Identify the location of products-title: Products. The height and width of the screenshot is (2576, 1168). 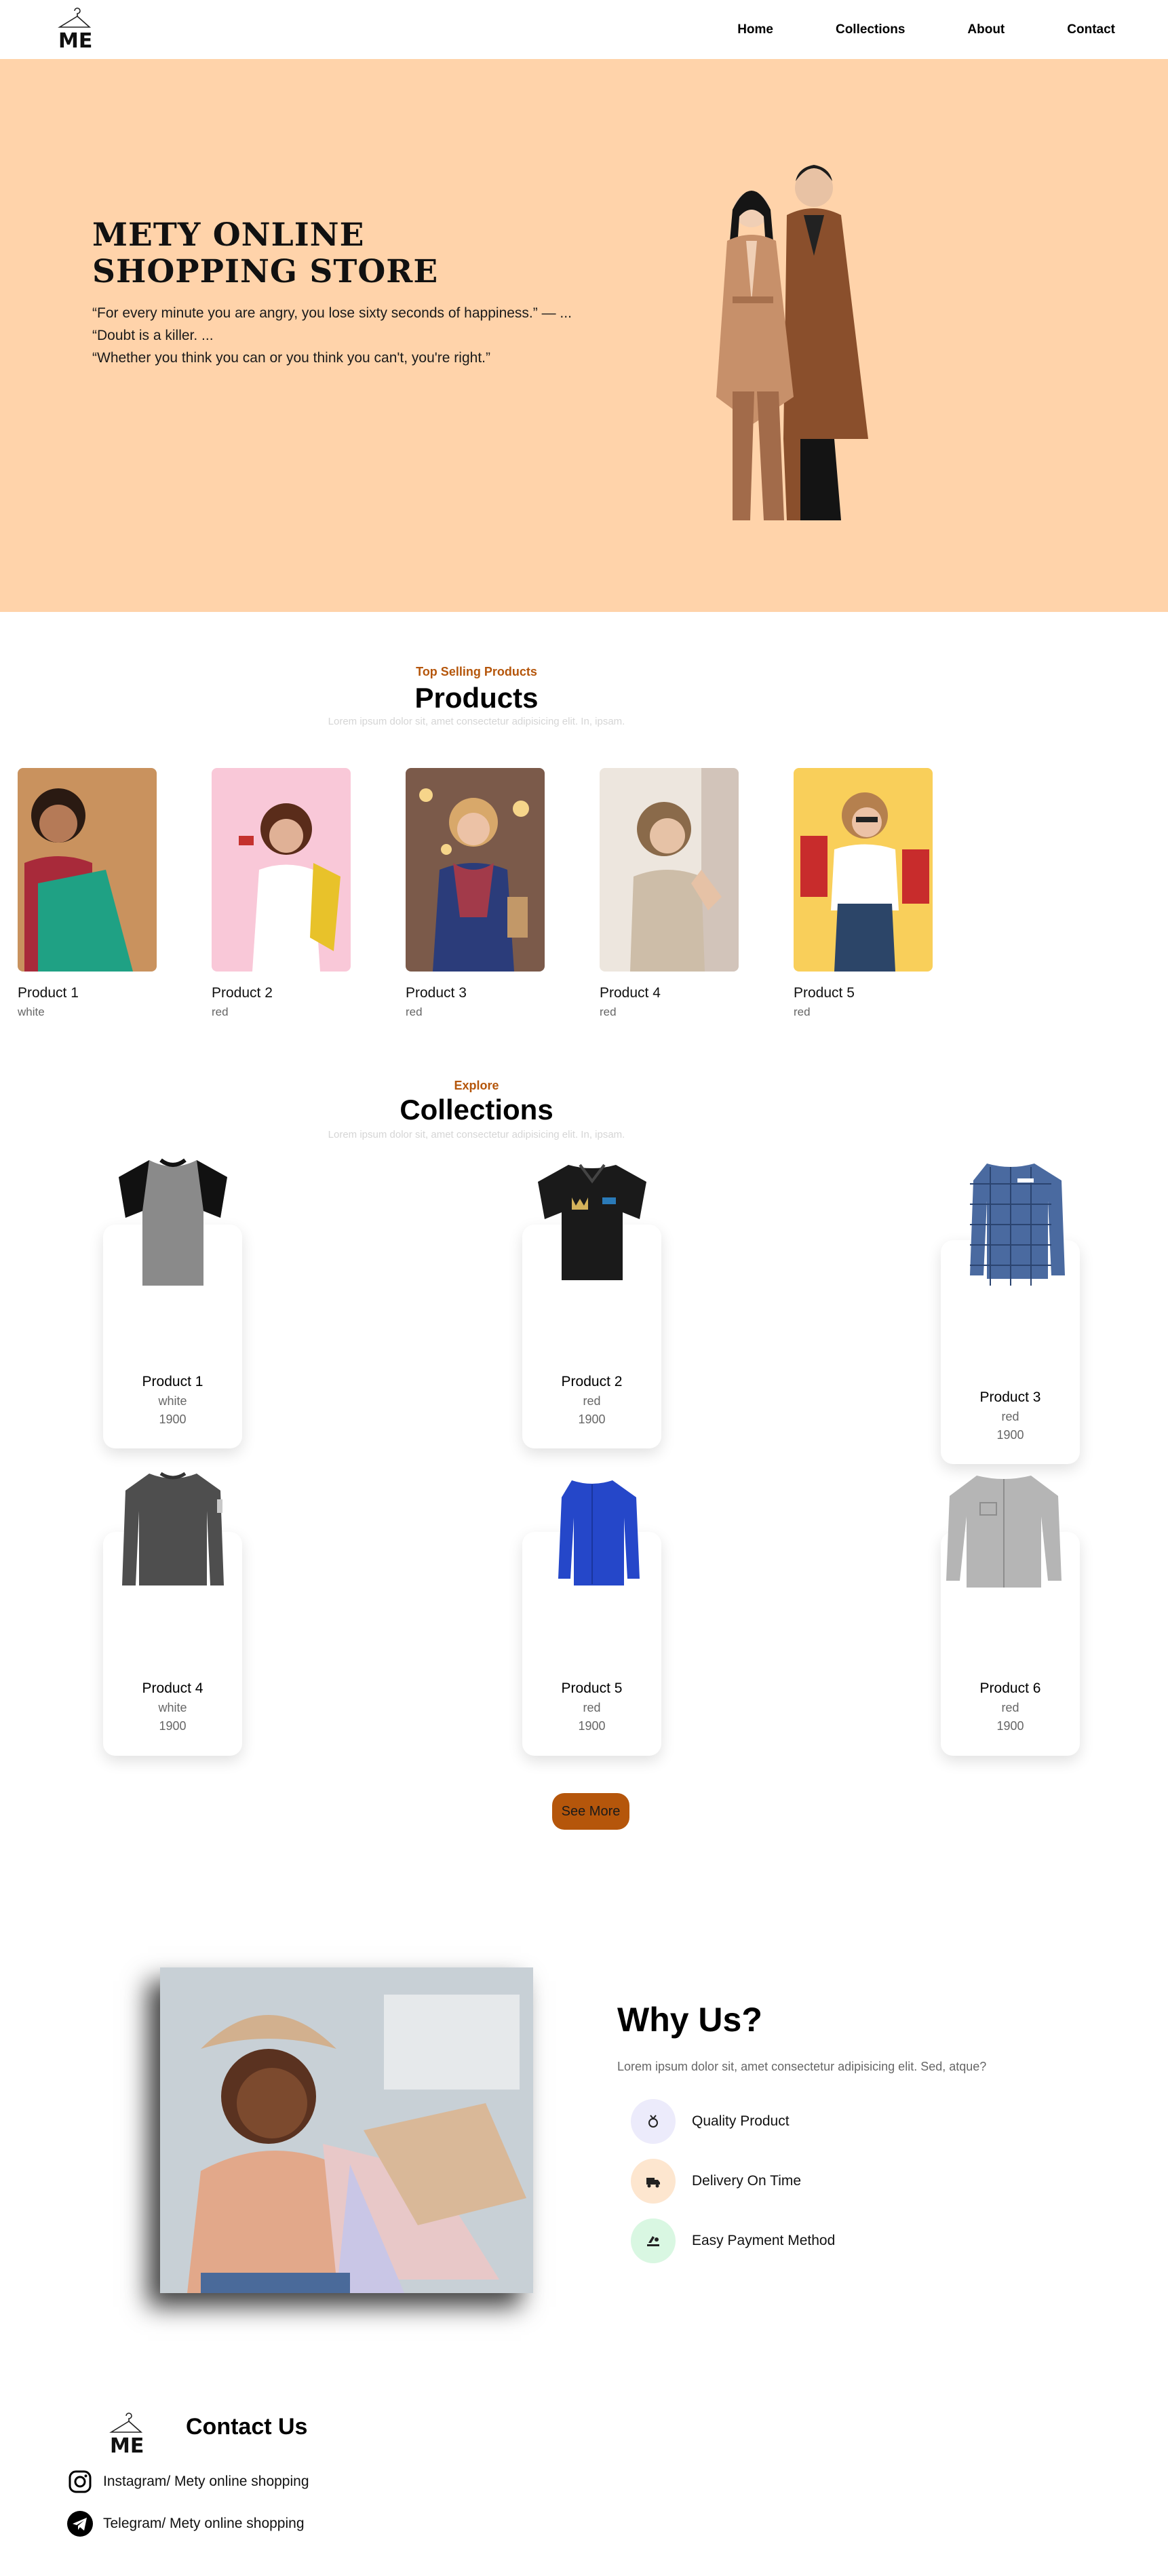
(477, 698).